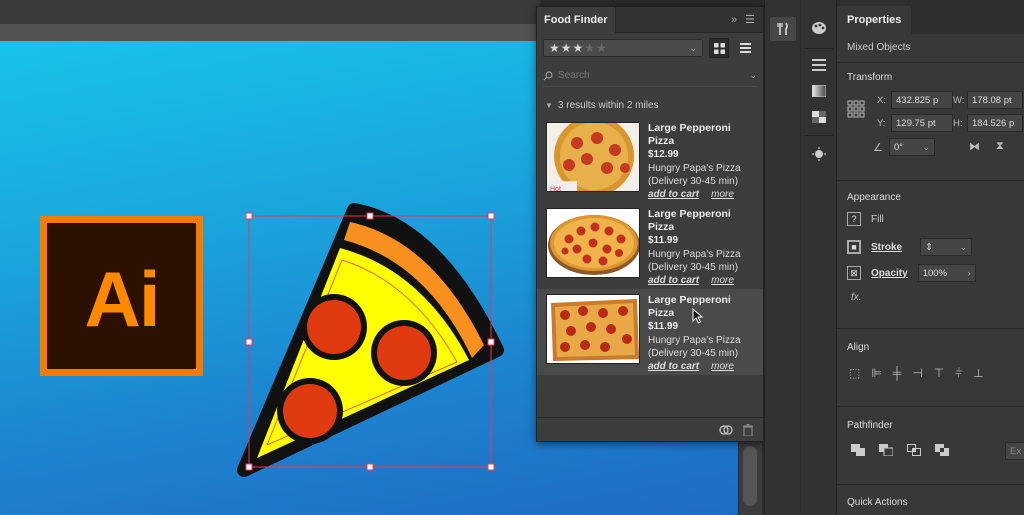 The image size is (1024, 515). What do you see at coordinates (995, 123) in the screenshot?
I see `height-input: 184.526 p` at bounding box center [995, 123].